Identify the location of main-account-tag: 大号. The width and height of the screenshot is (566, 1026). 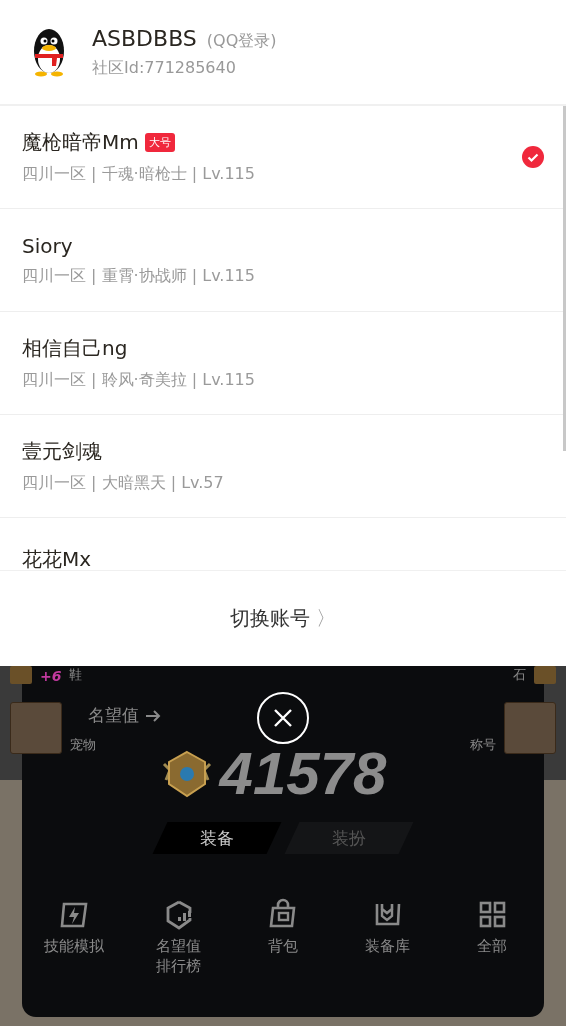
(159, 142).